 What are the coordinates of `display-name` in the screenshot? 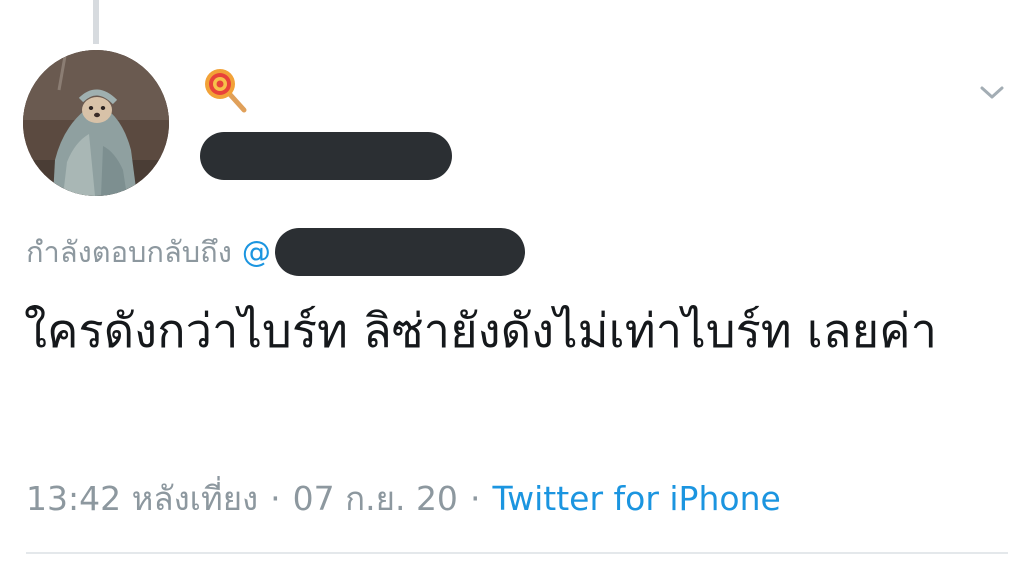 It's located at (230, 92).